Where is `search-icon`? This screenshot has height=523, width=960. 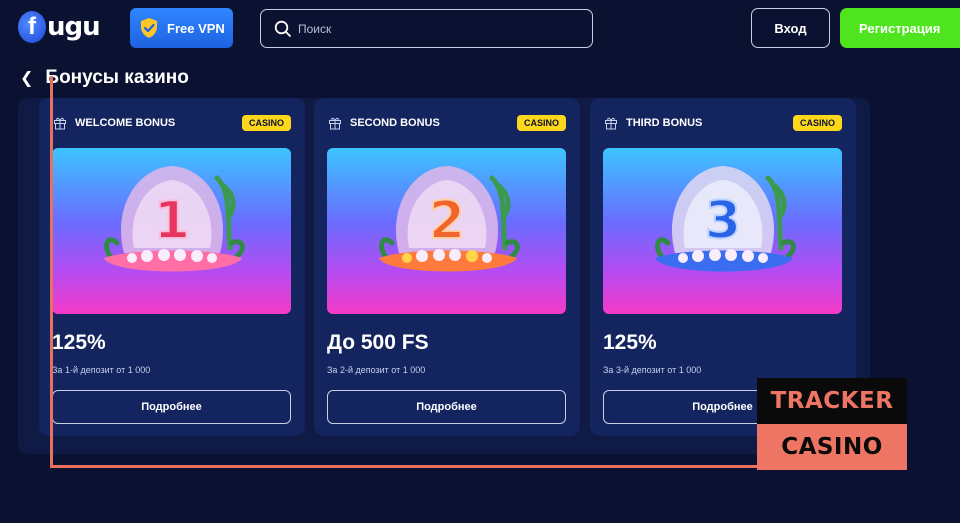
search-icon is located at coordinates (282, 28).